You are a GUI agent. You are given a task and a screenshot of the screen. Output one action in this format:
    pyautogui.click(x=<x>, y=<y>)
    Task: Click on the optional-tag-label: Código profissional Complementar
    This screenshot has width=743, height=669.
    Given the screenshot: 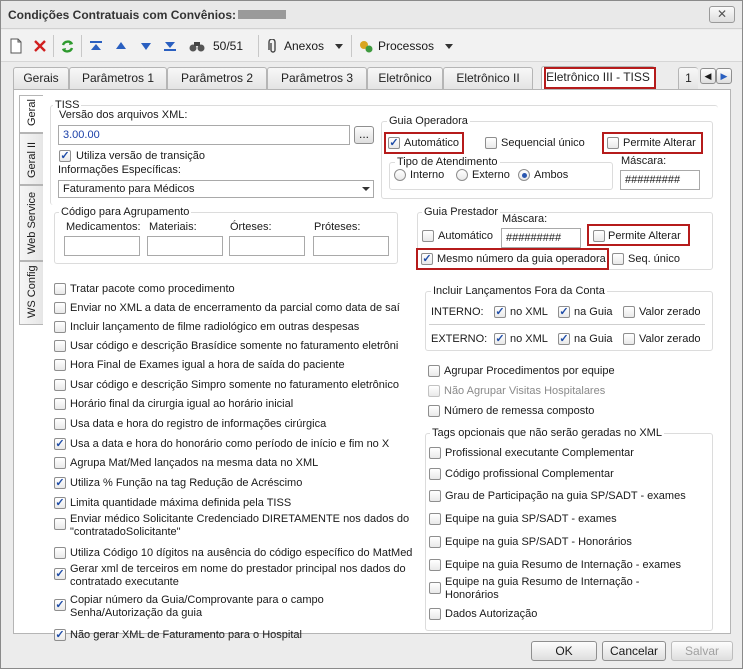 What is the action you would take?
    pyautogui.click(x=529, y=474)
    